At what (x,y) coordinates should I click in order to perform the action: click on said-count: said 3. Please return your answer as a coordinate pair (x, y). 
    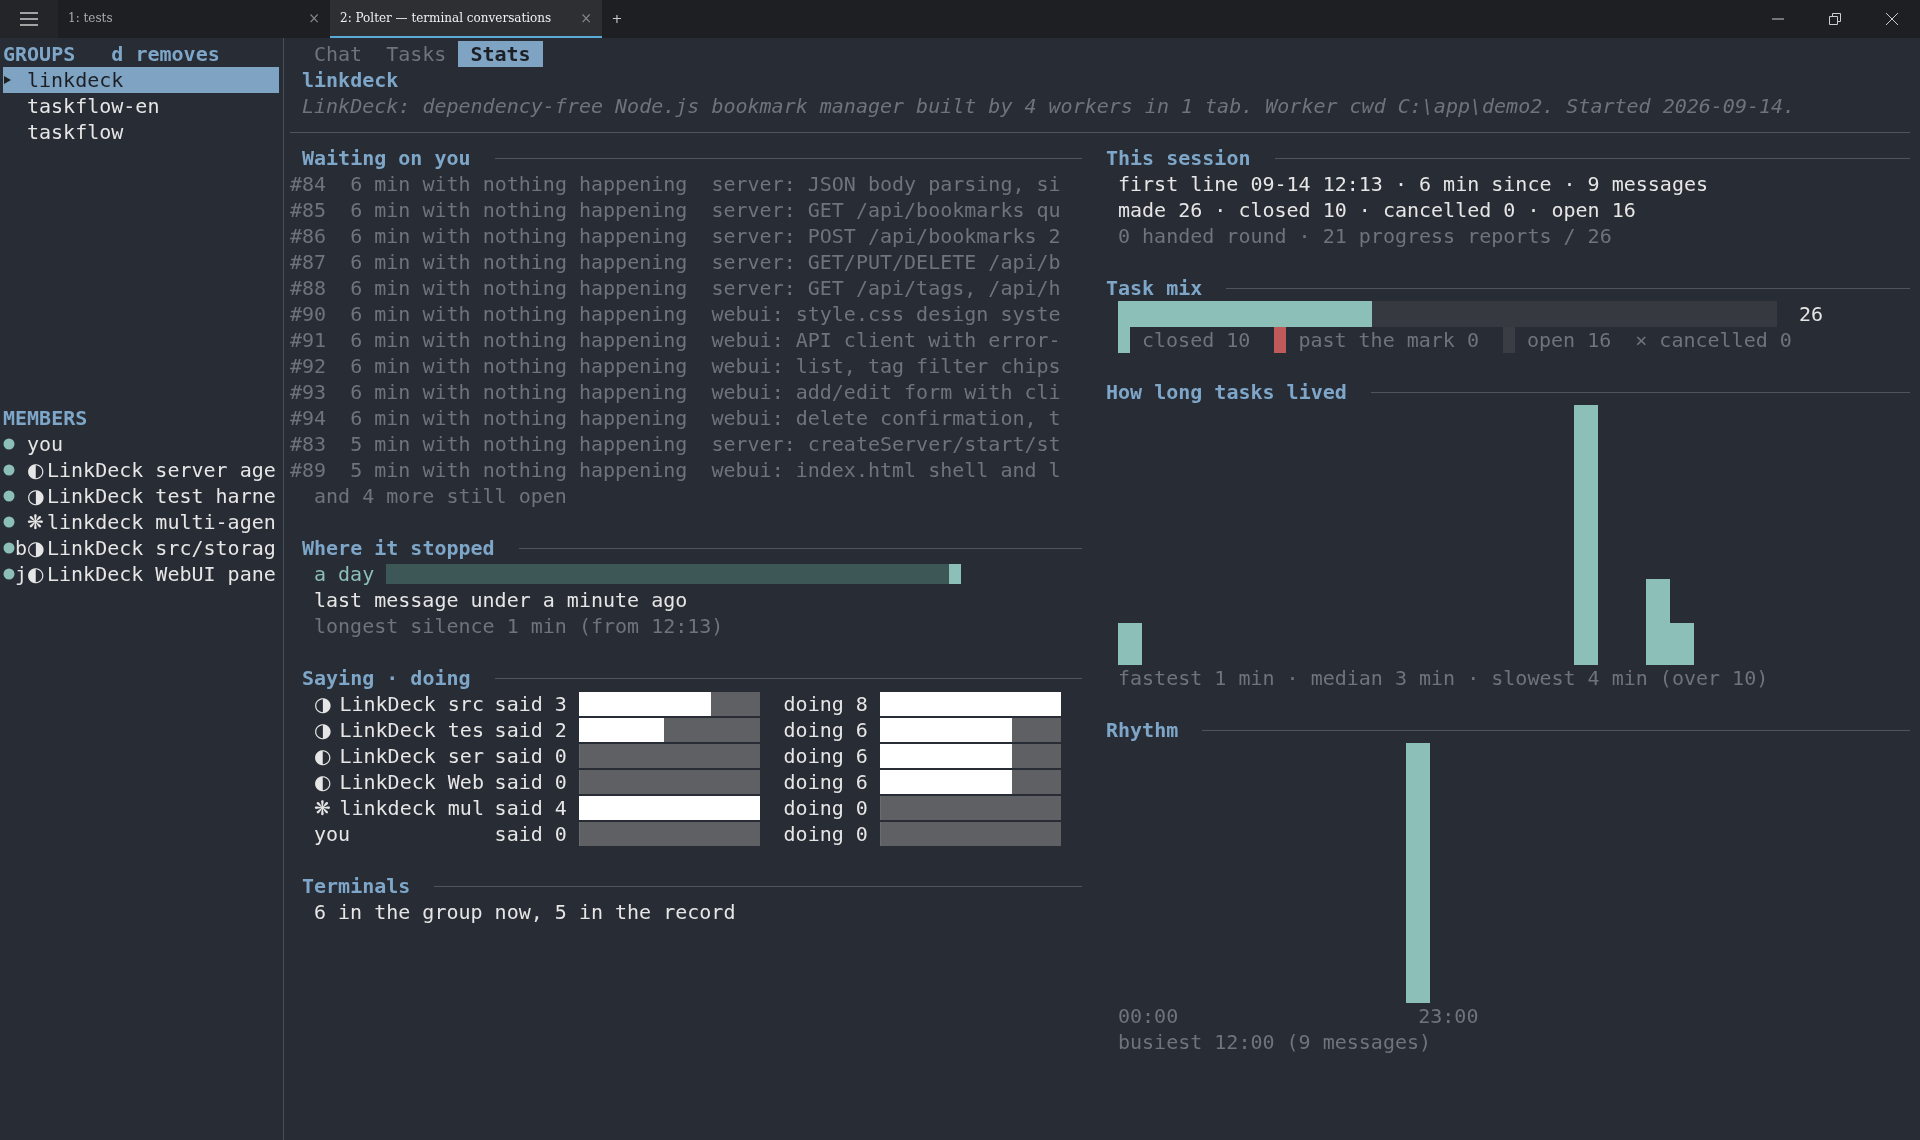
    Looking at the image, I should click on (531, 704).